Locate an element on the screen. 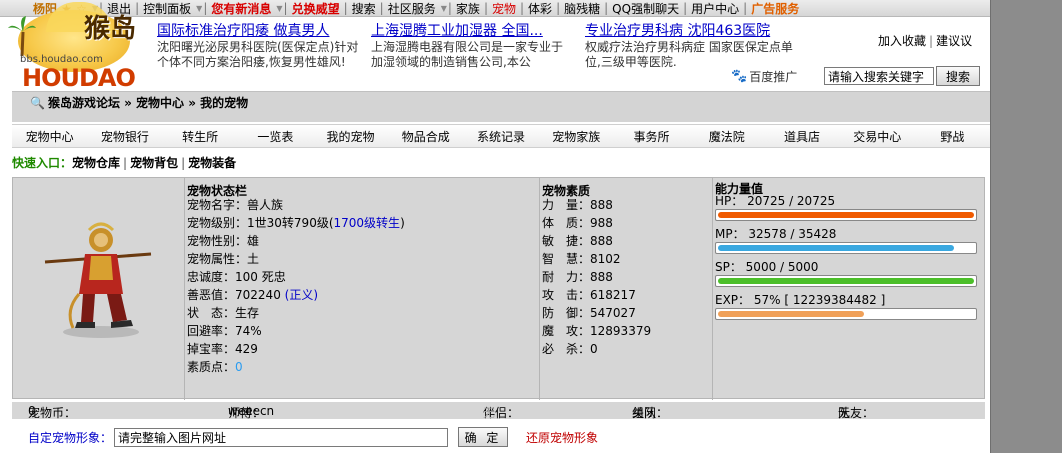 Image resolution: width=1062 pixels, height=453 pixels. restore-avatar-link: 还原宠物形象 is located at coordinates (562, 437).